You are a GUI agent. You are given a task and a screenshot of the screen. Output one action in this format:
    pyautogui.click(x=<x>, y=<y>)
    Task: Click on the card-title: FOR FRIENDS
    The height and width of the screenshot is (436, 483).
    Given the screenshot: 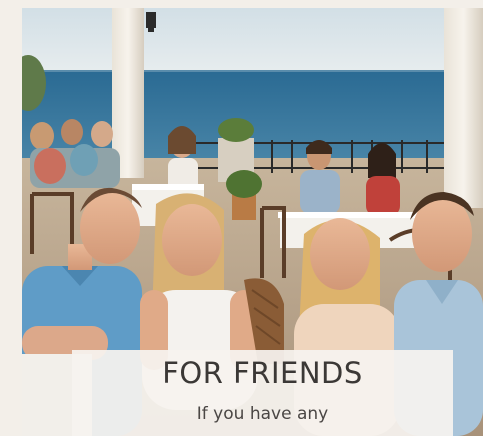 What is the action you would take?
    pyautogui.click(x=262, y=373)
    